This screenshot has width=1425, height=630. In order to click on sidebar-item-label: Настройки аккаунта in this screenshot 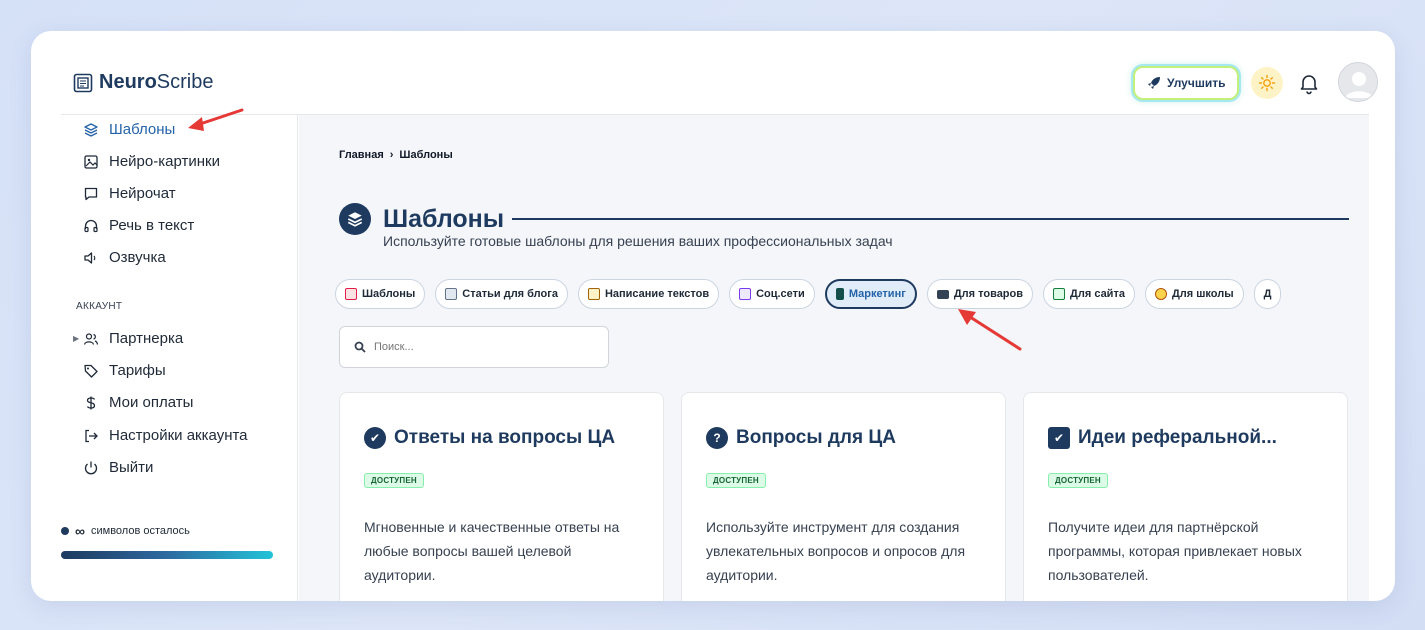, I will do `click(178, 435)`.